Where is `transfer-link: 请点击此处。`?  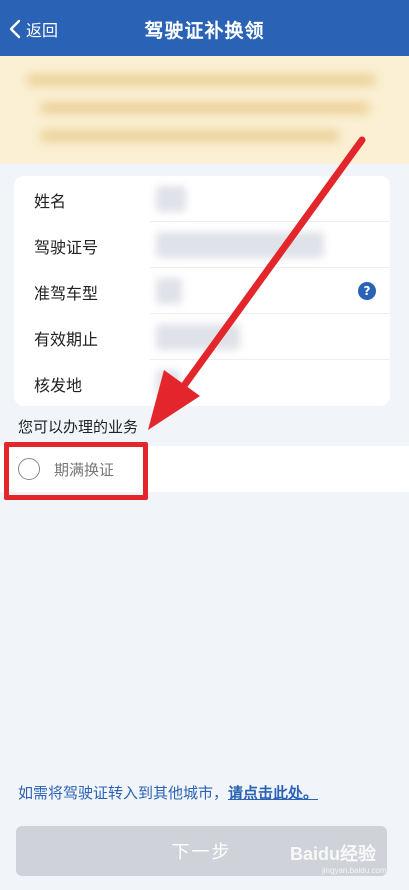
transfer-link: 请点击此处。 is located at coordinates (273, 793).